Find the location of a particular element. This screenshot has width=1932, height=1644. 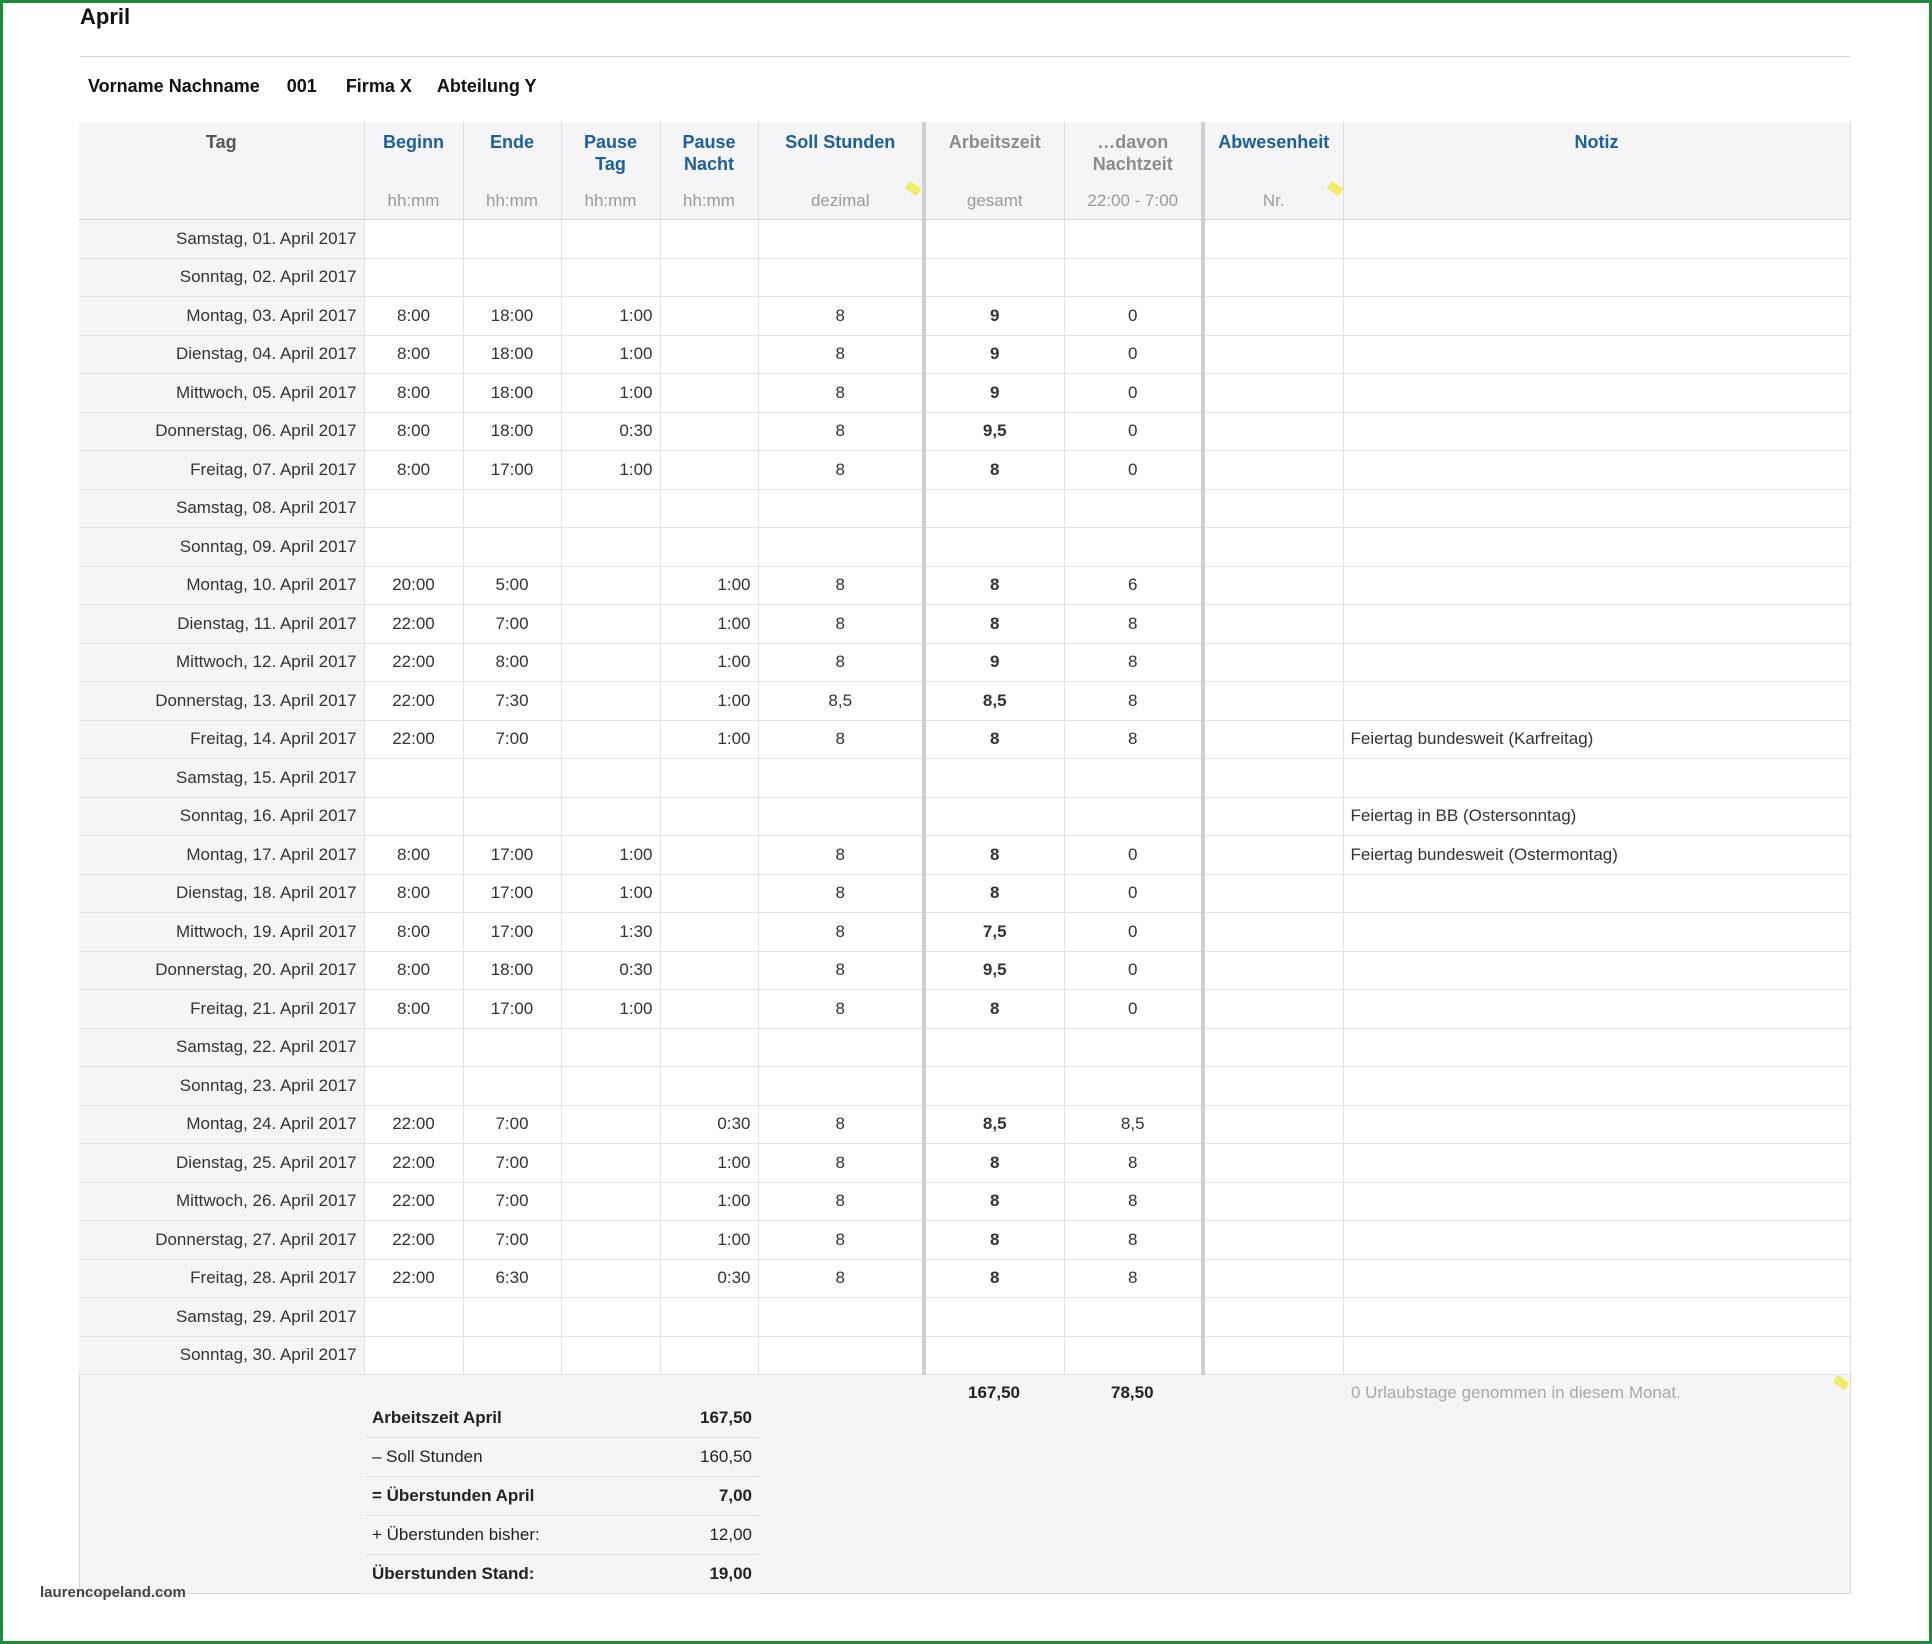

table-cell: 7:00 is located at coordinates (512, 1240).